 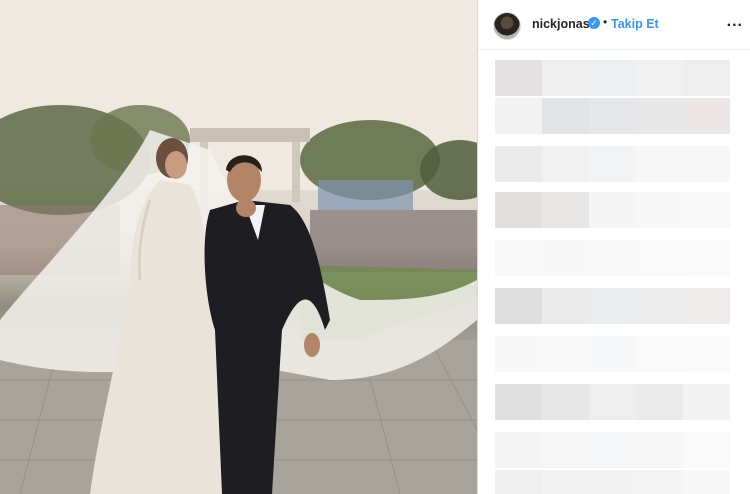 I want to click on follow-button: Takip Et, so click(x=635, y=24).